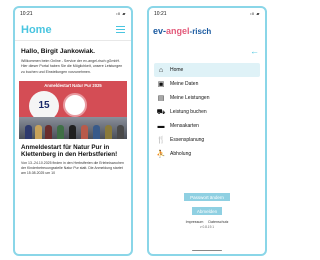 The image size is (320, 260). I want to click on menu-item-1: ▣ Meine Daten, so click(207, 84).